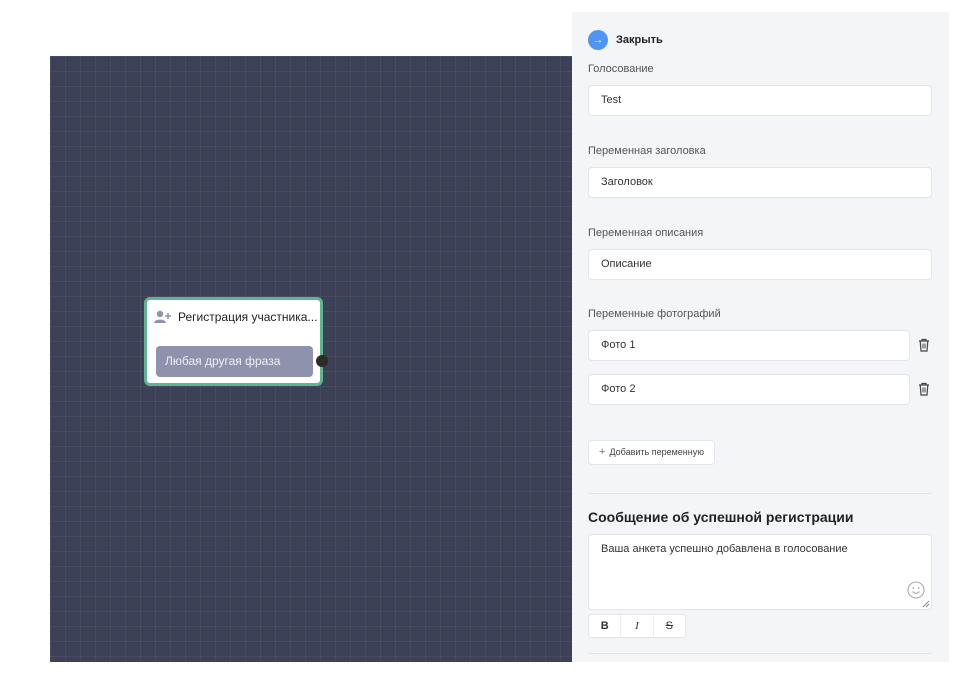 This screenshot has width=969, height=693. What do you see at coordinates (654, 314) in the screenshot?
I see `photo-vars-label: Переменные фотографий` at bounding box center [654, 314].